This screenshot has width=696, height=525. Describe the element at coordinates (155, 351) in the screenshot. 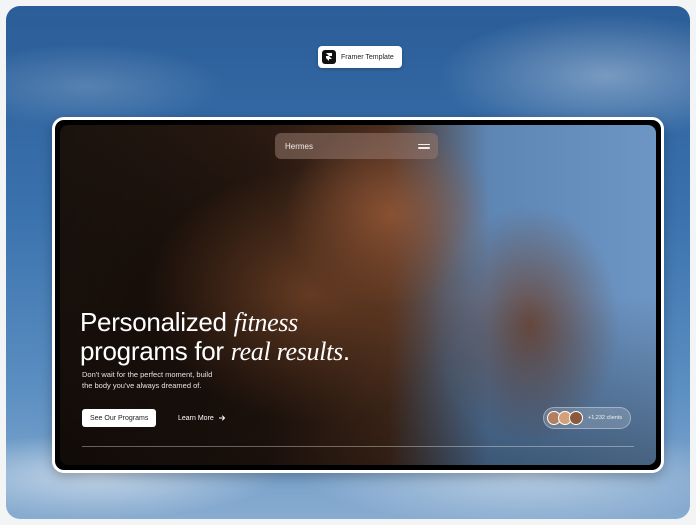

I see `headline-text: programs for` at that location.